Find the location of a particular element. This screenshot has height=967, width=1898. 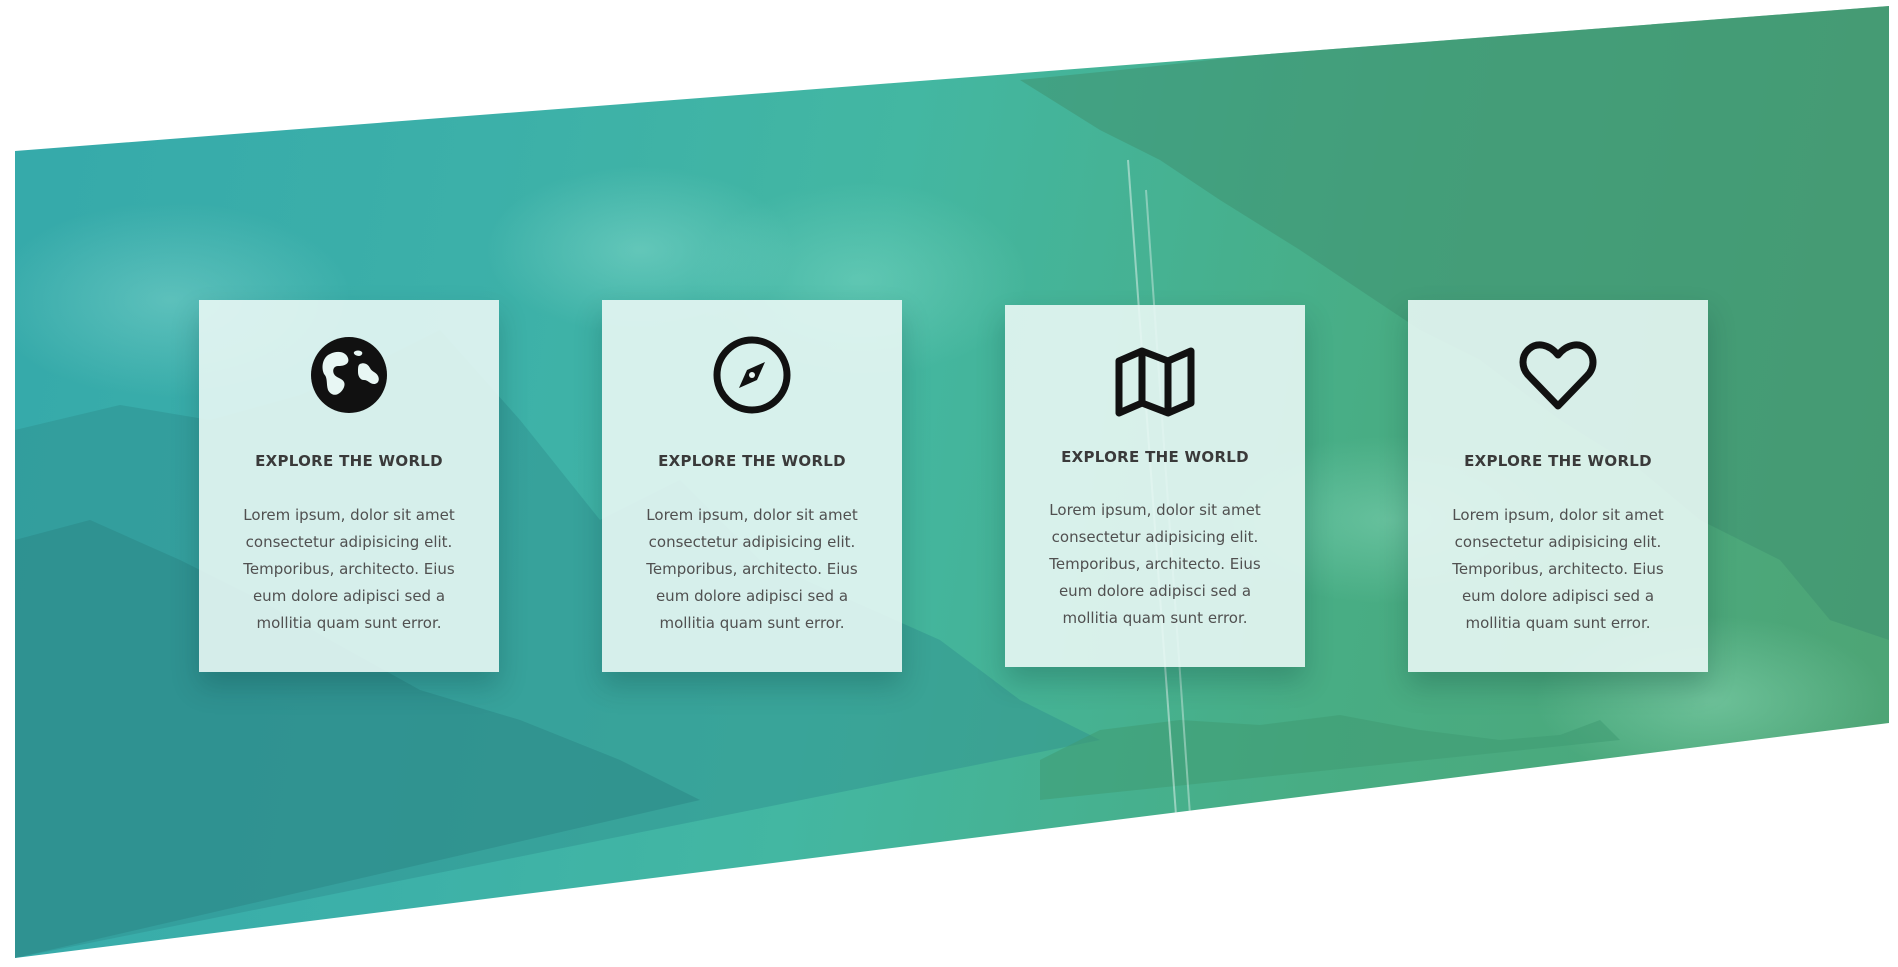

compass-icon is located at coordinates (752, 375).